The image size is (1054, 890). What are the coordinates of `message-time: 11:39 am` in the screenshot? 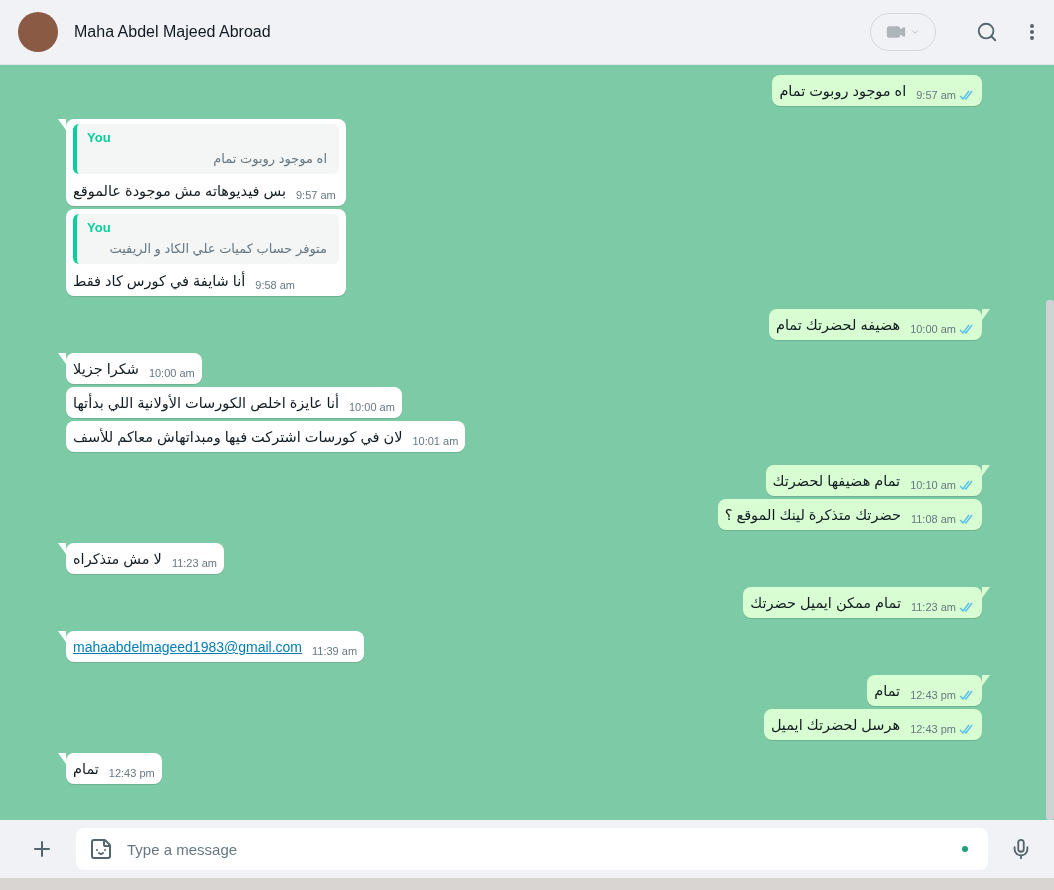 It's located at (335, 651).